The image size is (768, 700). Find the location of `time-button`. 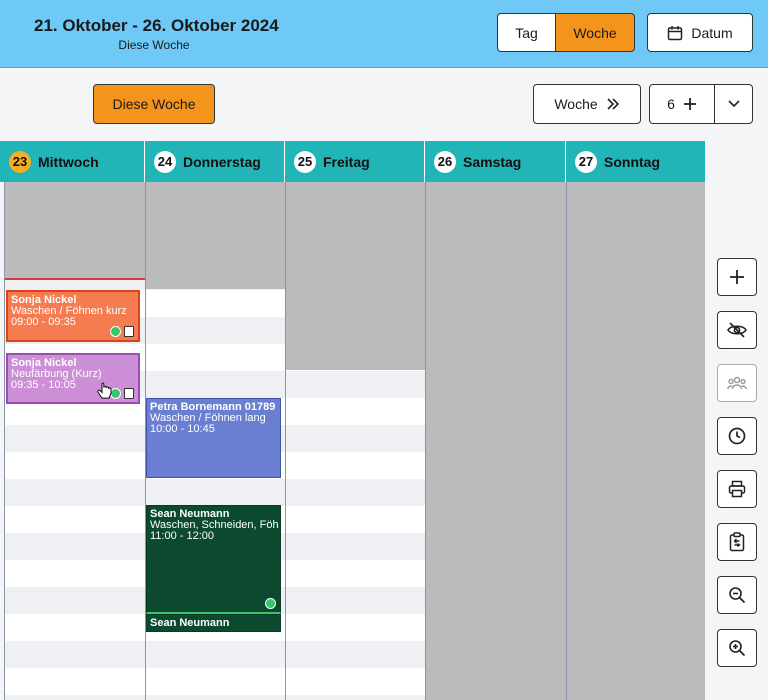

time-button is located at coordinates (737, 436).